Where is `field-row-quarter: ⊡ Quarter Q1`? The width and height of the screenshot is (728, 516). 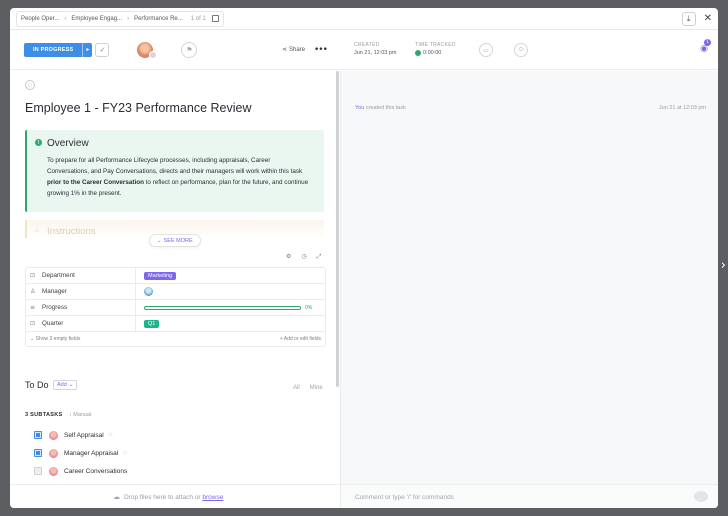 field-row-quarter: ⊡ Quarter Q1 is located at coordinates (175, 324).